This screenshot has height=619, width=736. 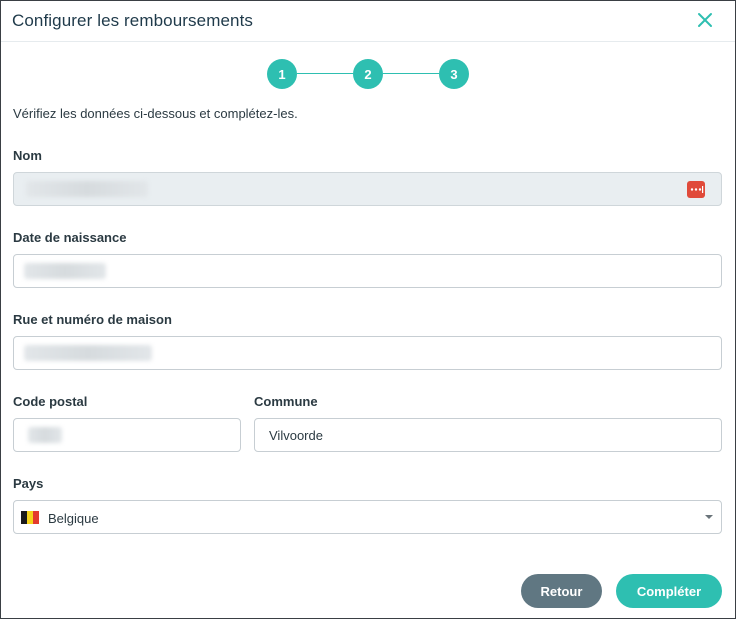 What do you see at coordinates (70, 237) in the screenshot?
I see `birthdate-label: Date de naissance` at bounding box center [70, 237].